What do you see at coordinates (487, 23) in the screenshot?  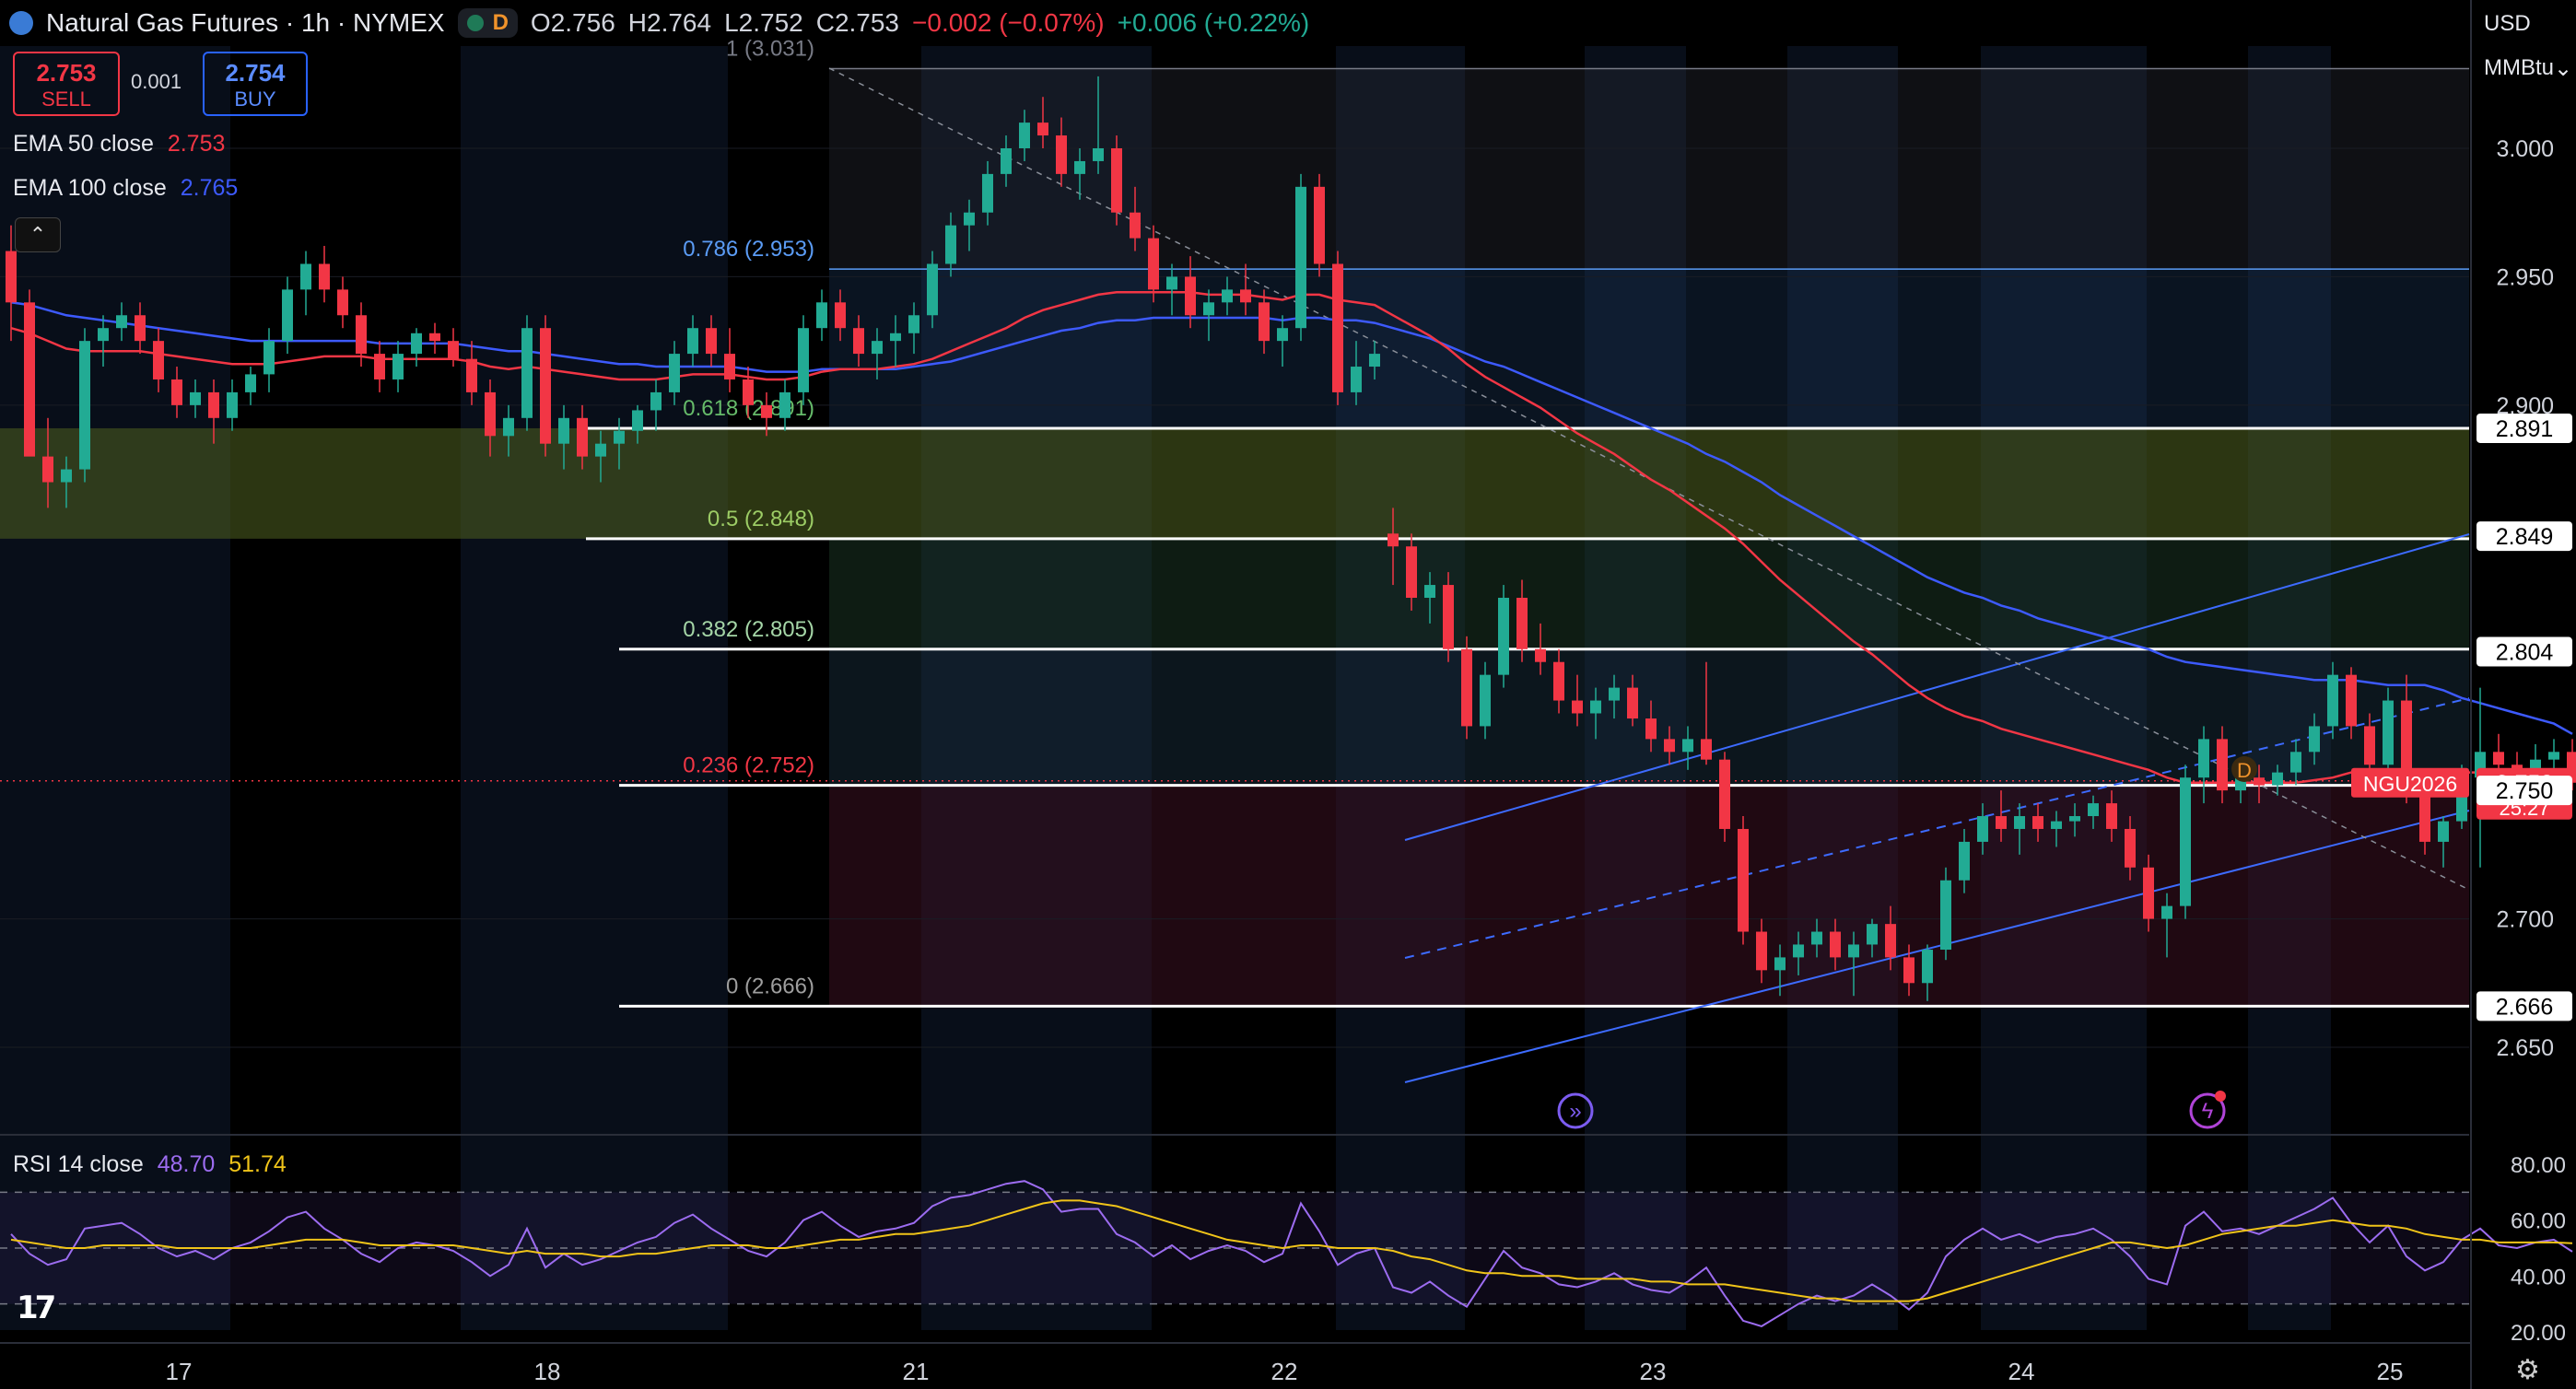 I see `market-status: D` at bounding box center [487, 23].